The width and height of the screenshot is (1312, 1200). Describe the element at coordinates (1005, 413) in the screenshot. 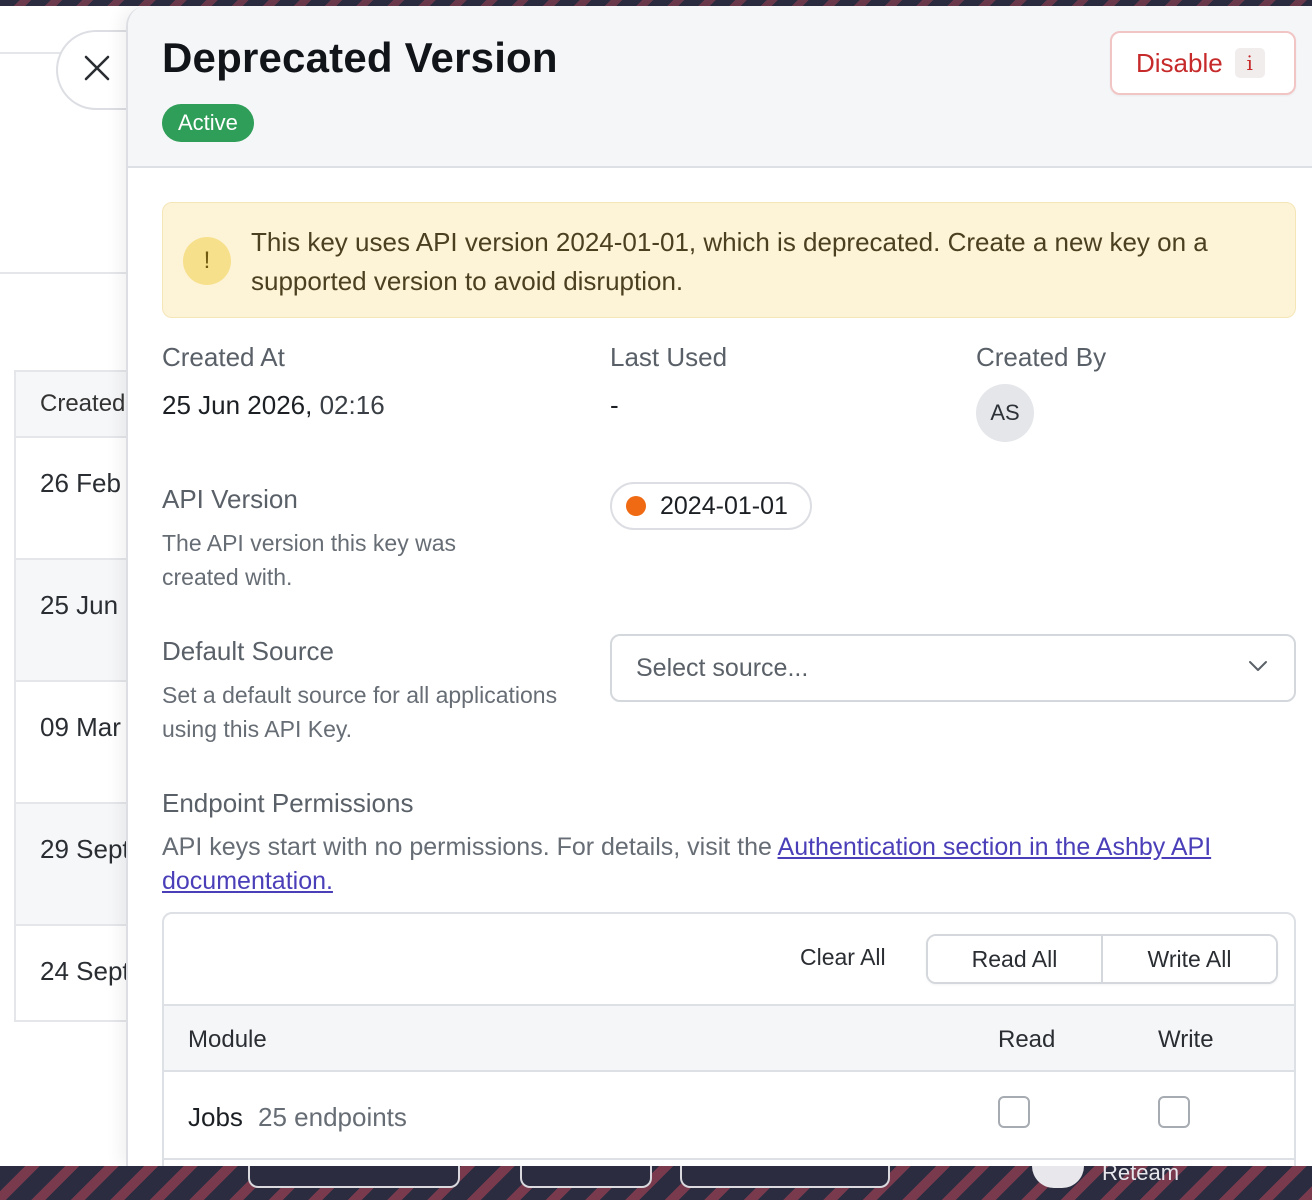

I see `avatar: AS` at that location.